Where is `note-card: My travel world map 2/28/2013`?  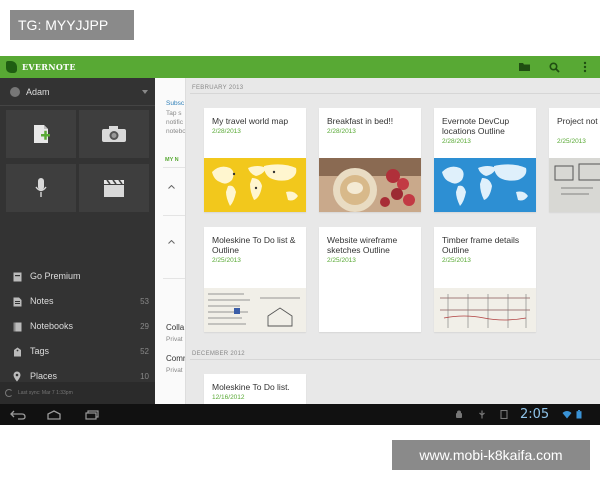
note-card: My travel world map 2/28/2013 is located at coordinates (255, 160).